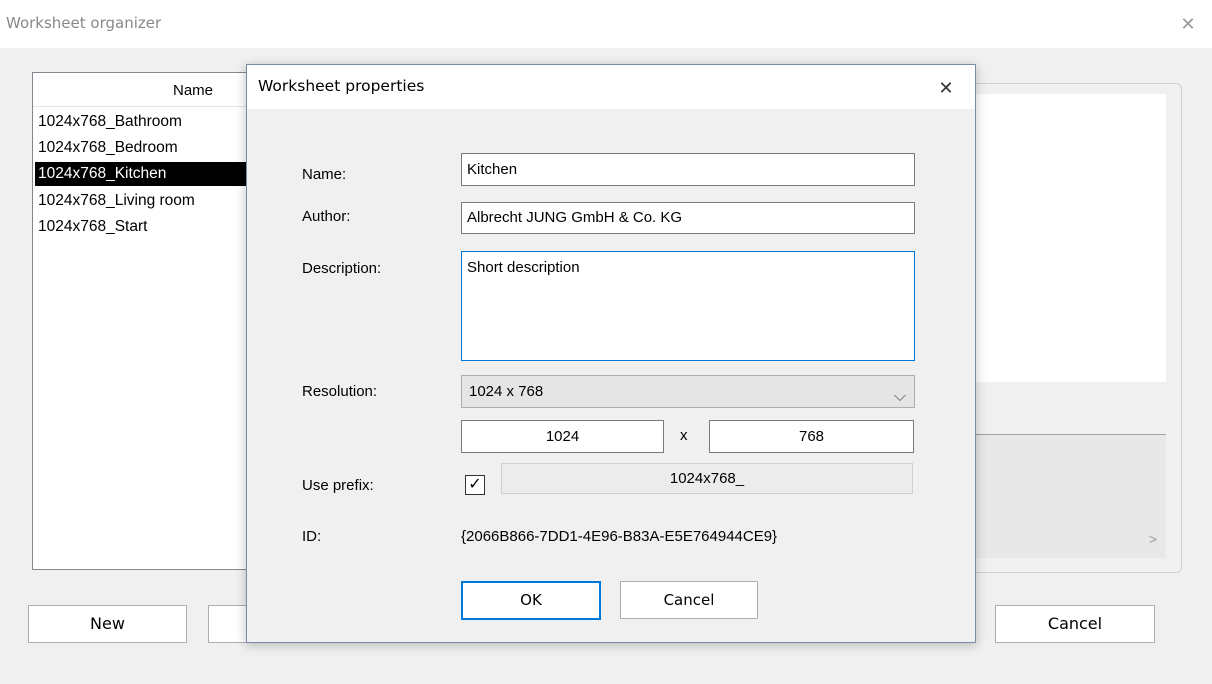 The width and height of the screenshot is (1212, 684). Describe the element at coordinates (689, 600) in the screenshot. I see `cancel-button: Cancel` at that location.